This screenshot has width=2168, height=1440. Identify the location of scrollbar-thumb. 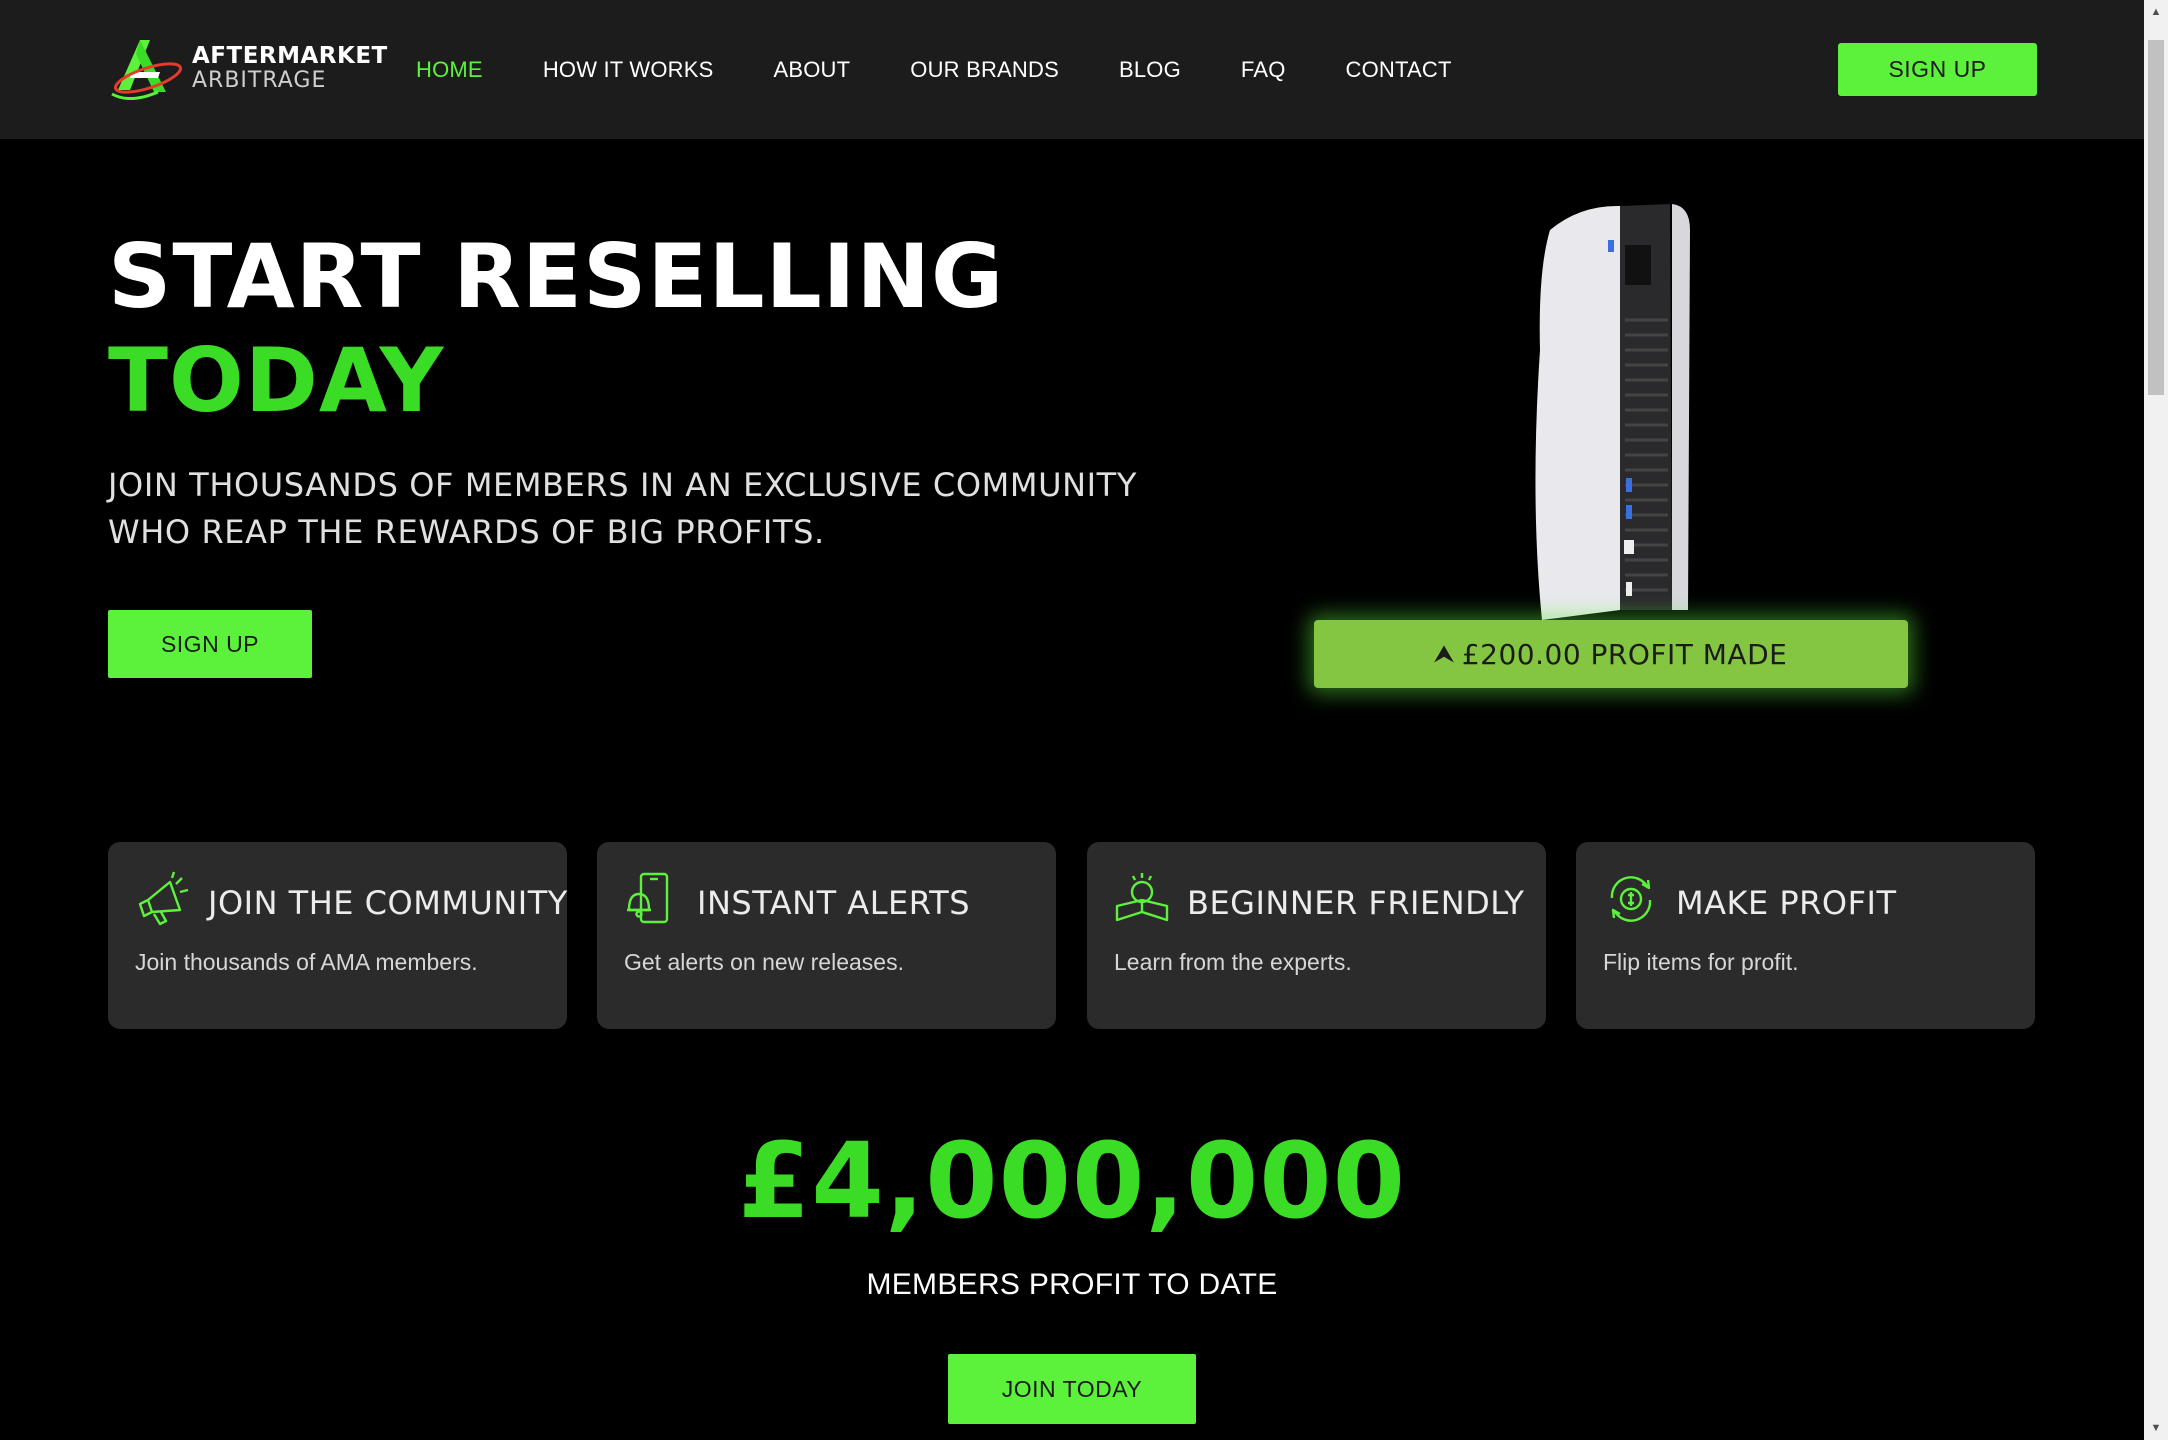
(2156, 217).